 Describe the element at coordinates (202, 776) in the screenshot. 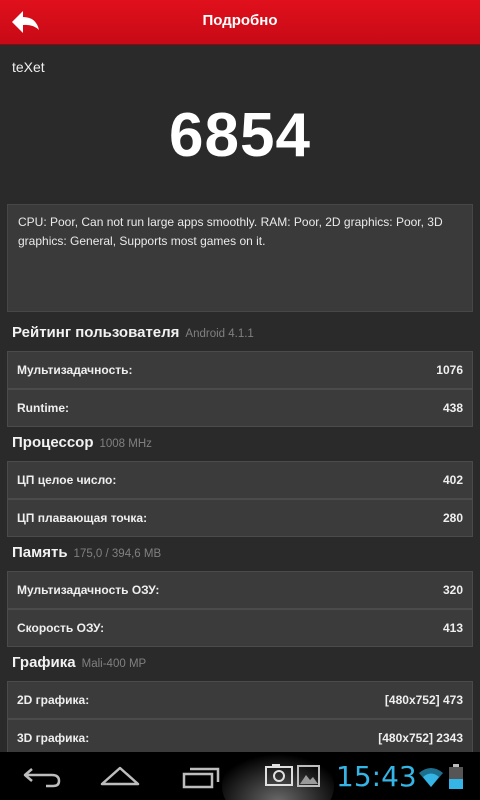

I see `nav-recent-apps-icon` at that location.